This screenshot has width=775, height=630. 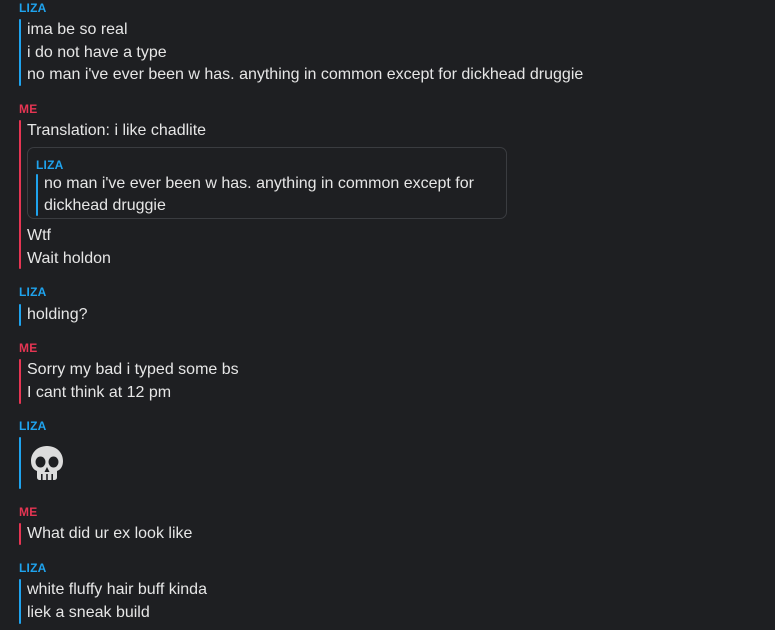 What do you see at coordinates (69, 259) in the screenshot?
I see `message-line: Wait holdon` at bounding box center [69, 259].